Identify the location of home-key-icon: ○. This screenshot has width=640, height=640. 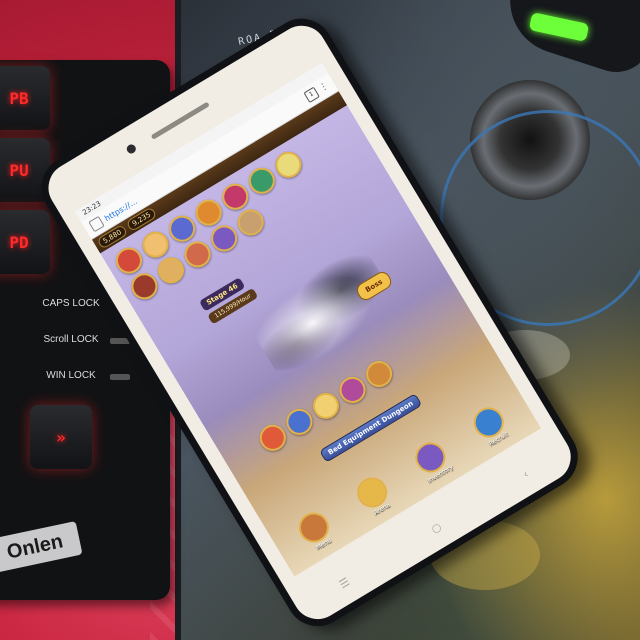
(436, 528).